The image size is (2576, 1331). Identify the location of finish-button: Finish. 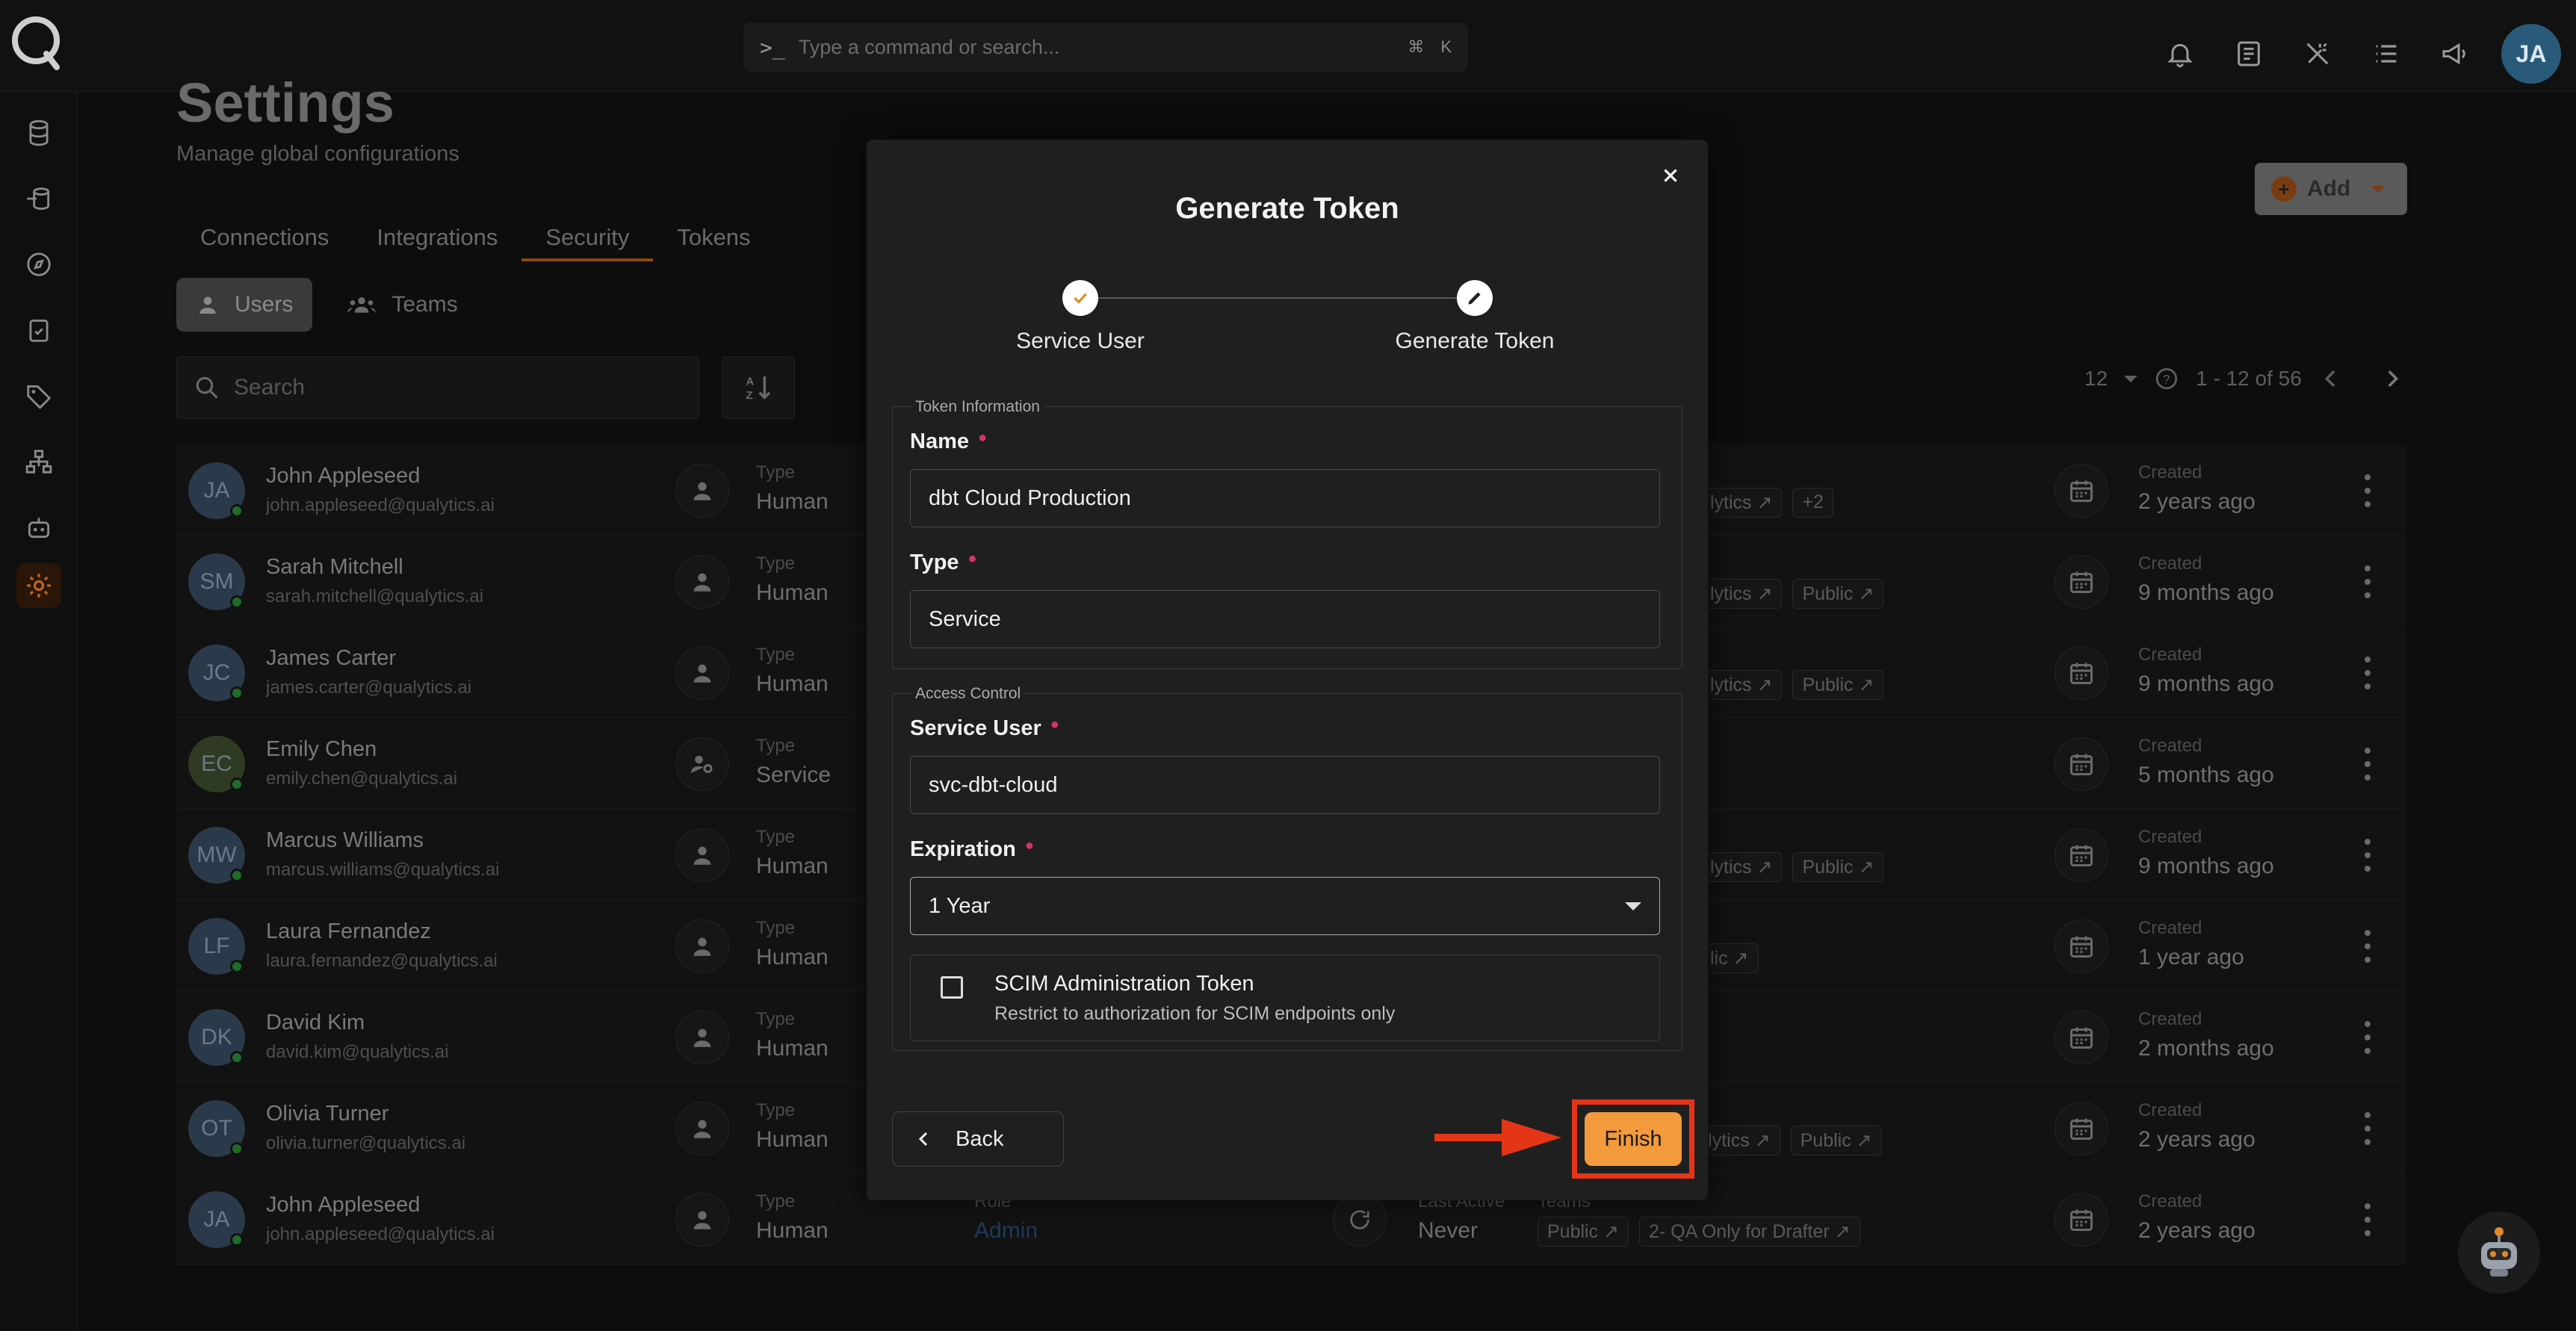
(1633, 1139).